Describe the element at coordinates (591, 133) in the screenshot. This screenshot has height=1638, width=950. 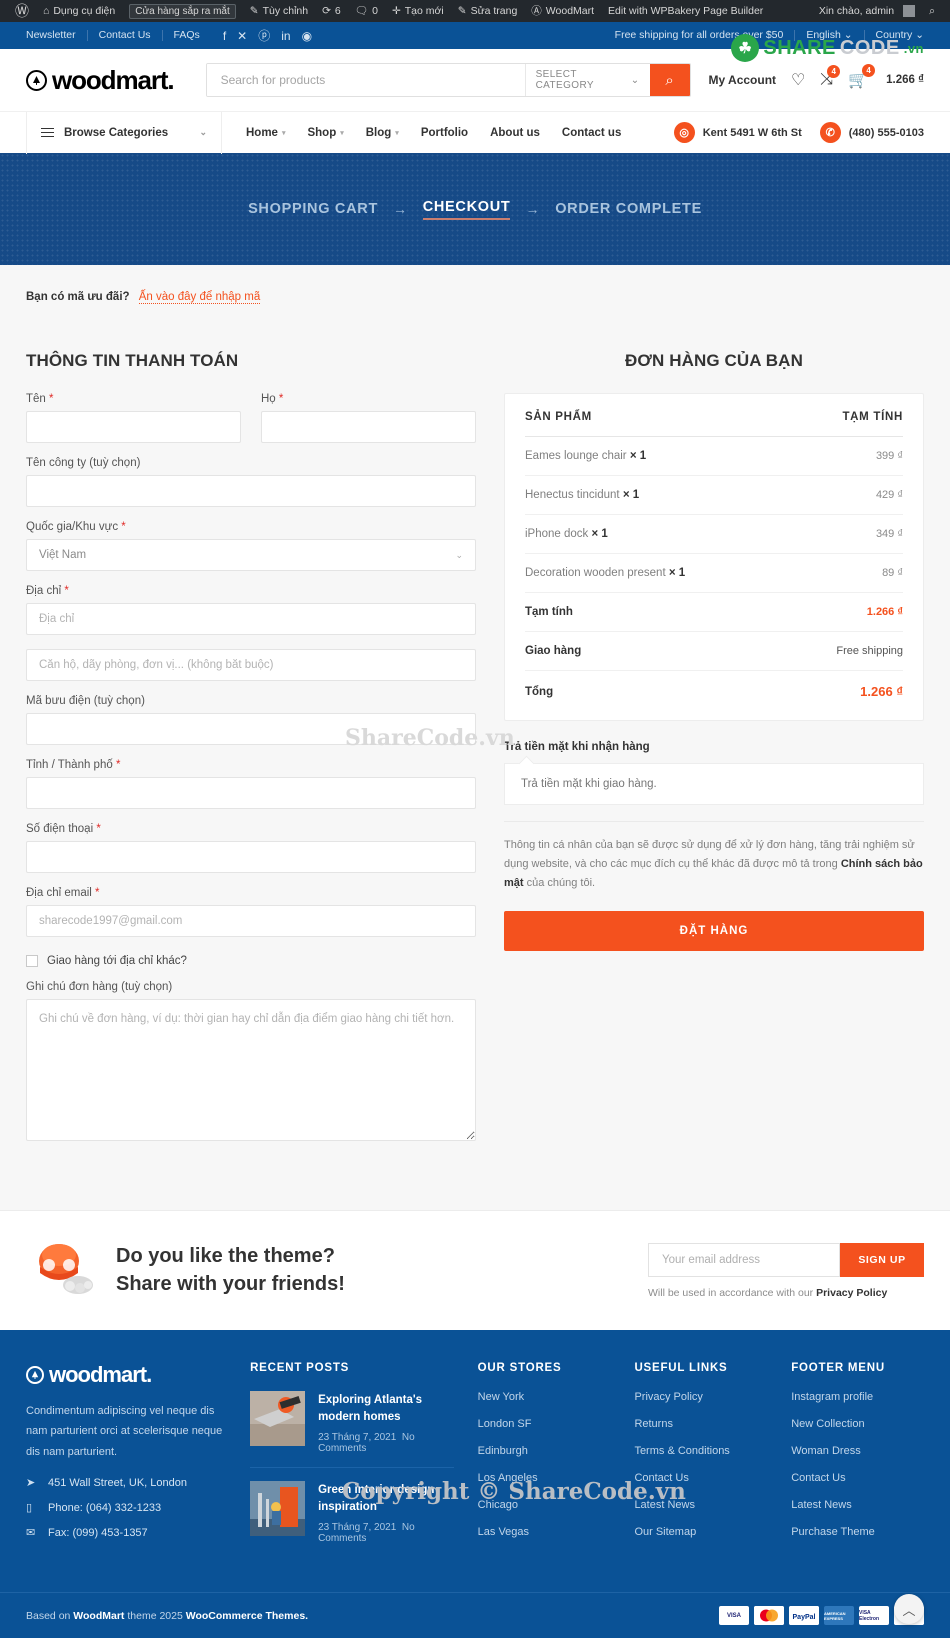
I see `nav-item-contact: Contact us` at that location.